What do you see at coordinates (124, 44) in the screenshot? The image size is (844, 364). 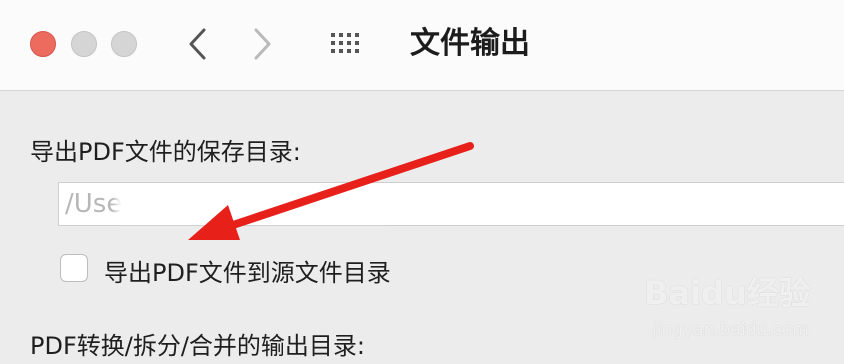 I see `maximize-window-button` at bounding box center [124, 44].